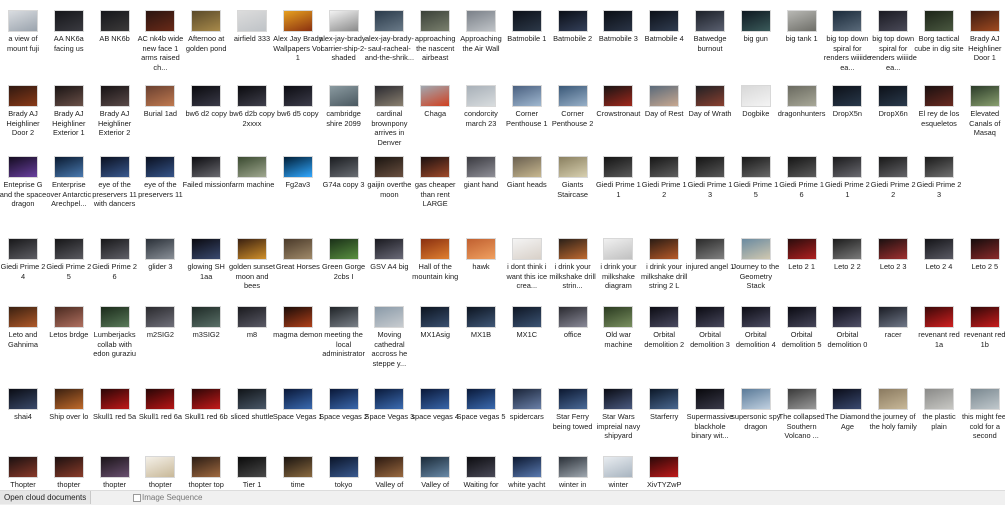 The image size is (1005, 505). Describe the element at coordinates (573, 470) in the screenshot. I see `file-item: winter in` at that location.